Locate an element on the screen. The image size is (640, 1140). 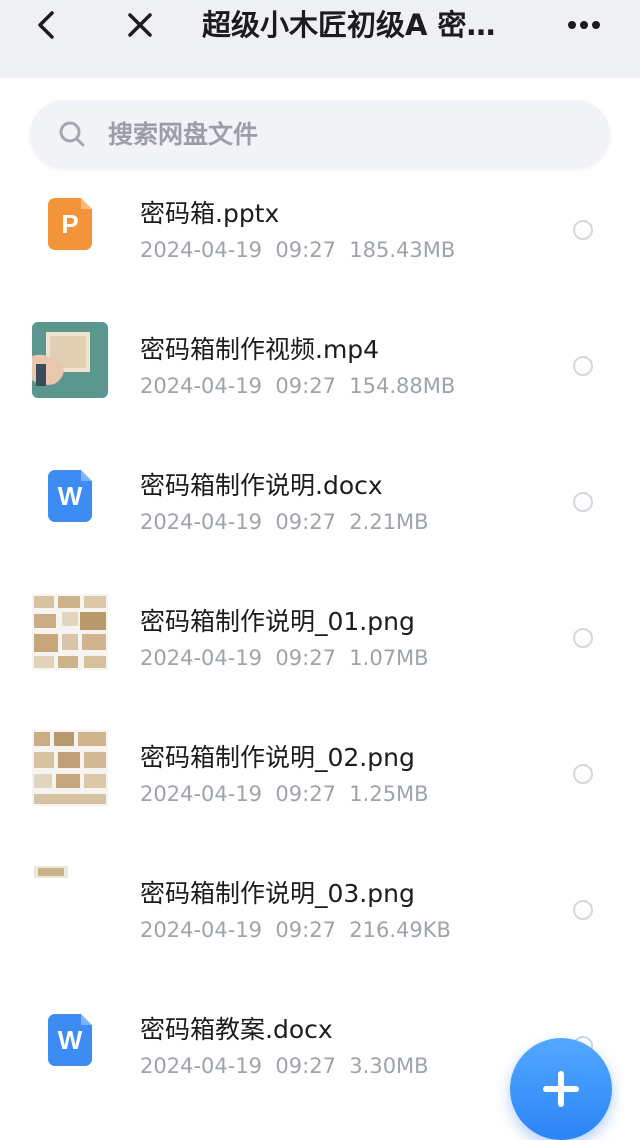
file-meta: 2024-04-19 09:27 185.43MB is located at coordinates (297, 250).